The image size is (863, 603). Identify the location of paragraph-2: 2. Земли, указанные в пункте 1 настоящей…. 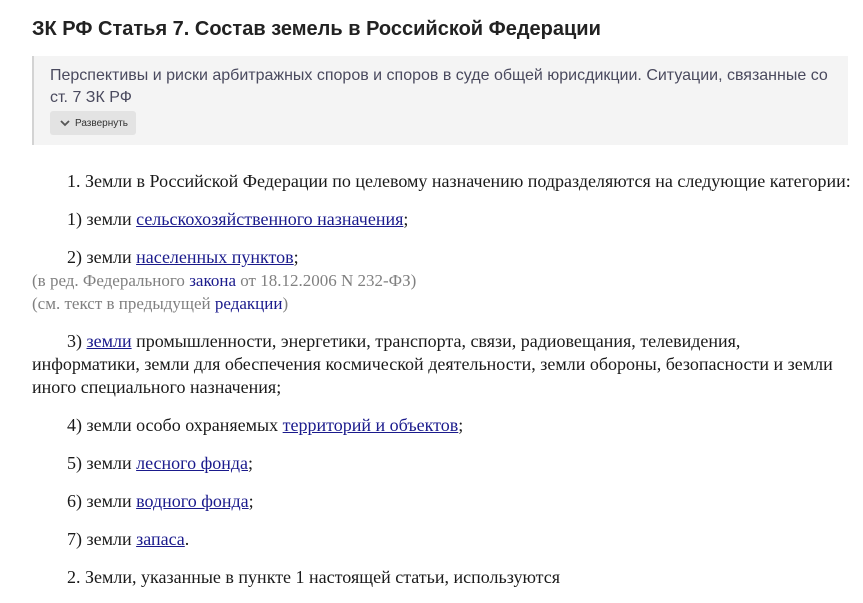
(314, 577).